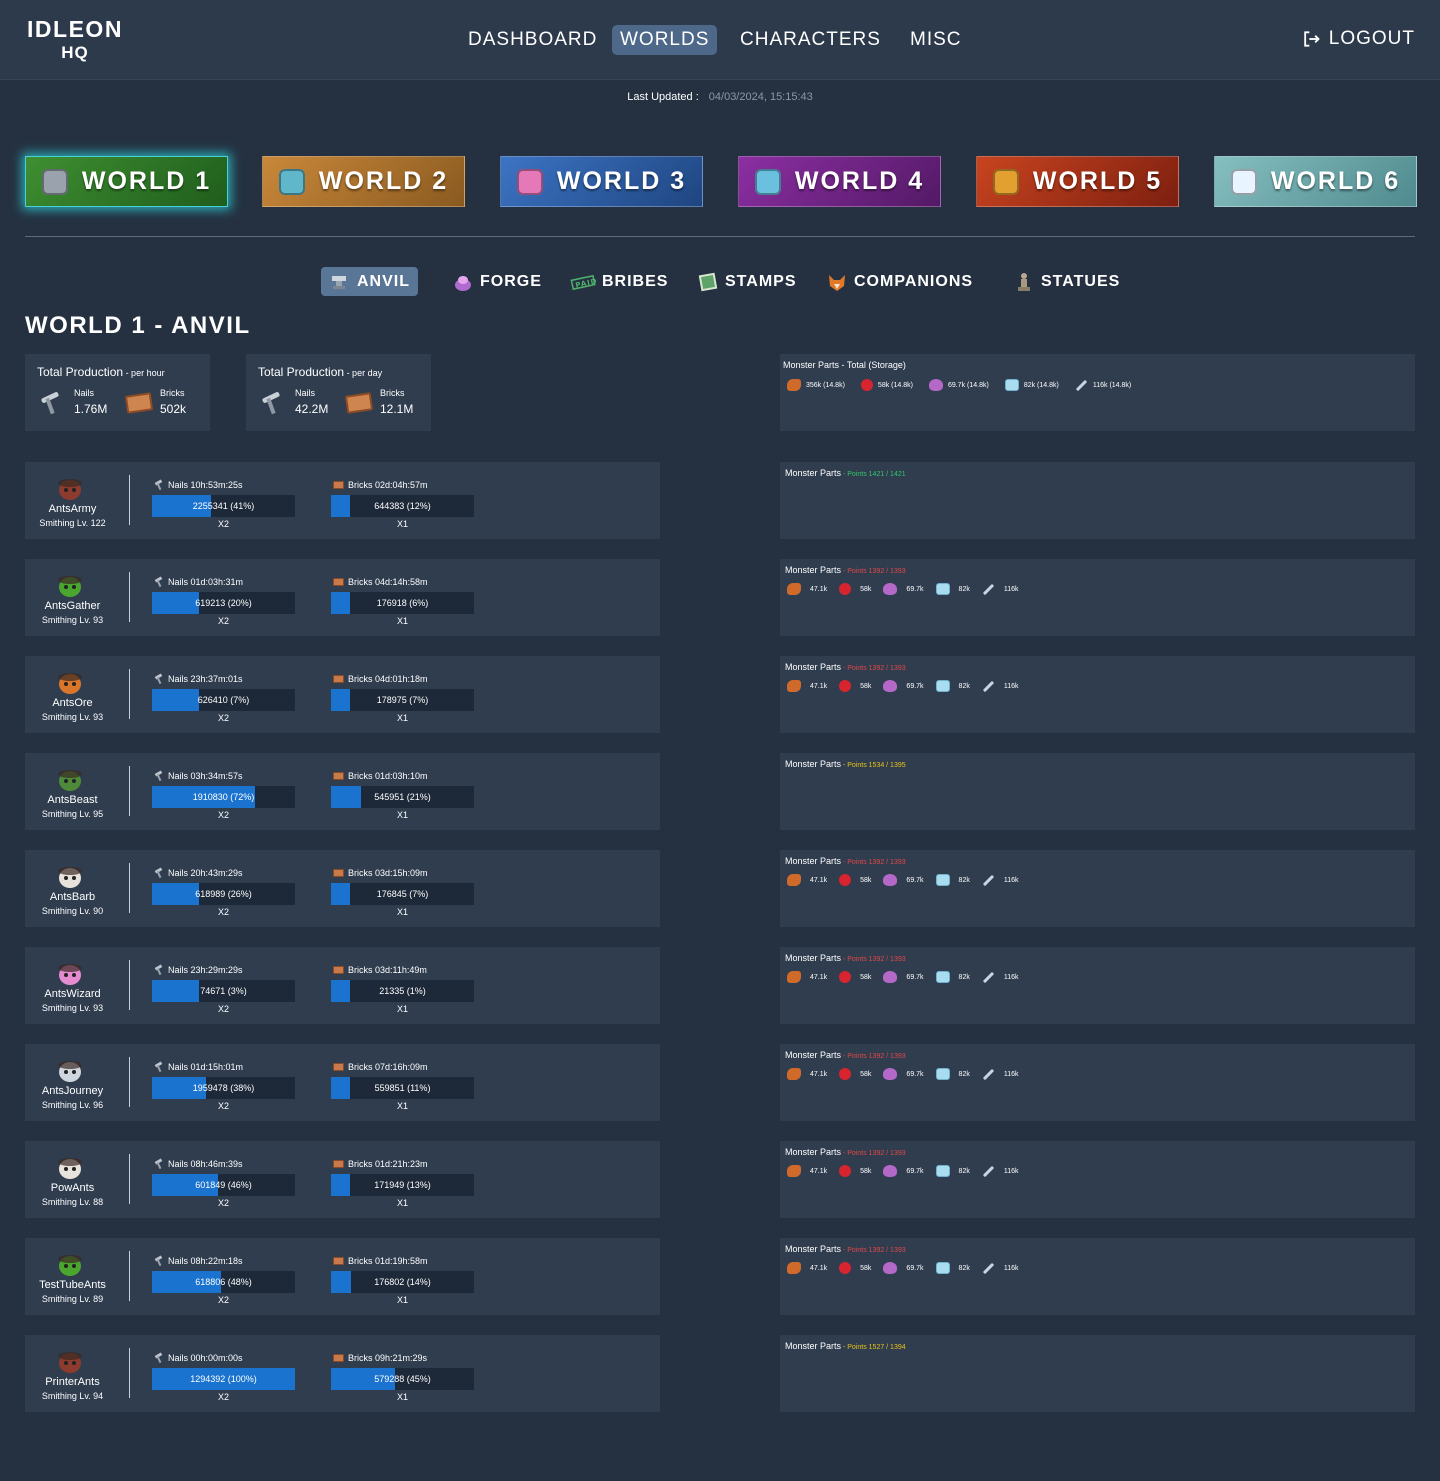  What do you see at coordinates (198, 582) in the screenshot?
I see `nails-timer: Nails 01d:03h:31m` at bounding box center [198, 582].